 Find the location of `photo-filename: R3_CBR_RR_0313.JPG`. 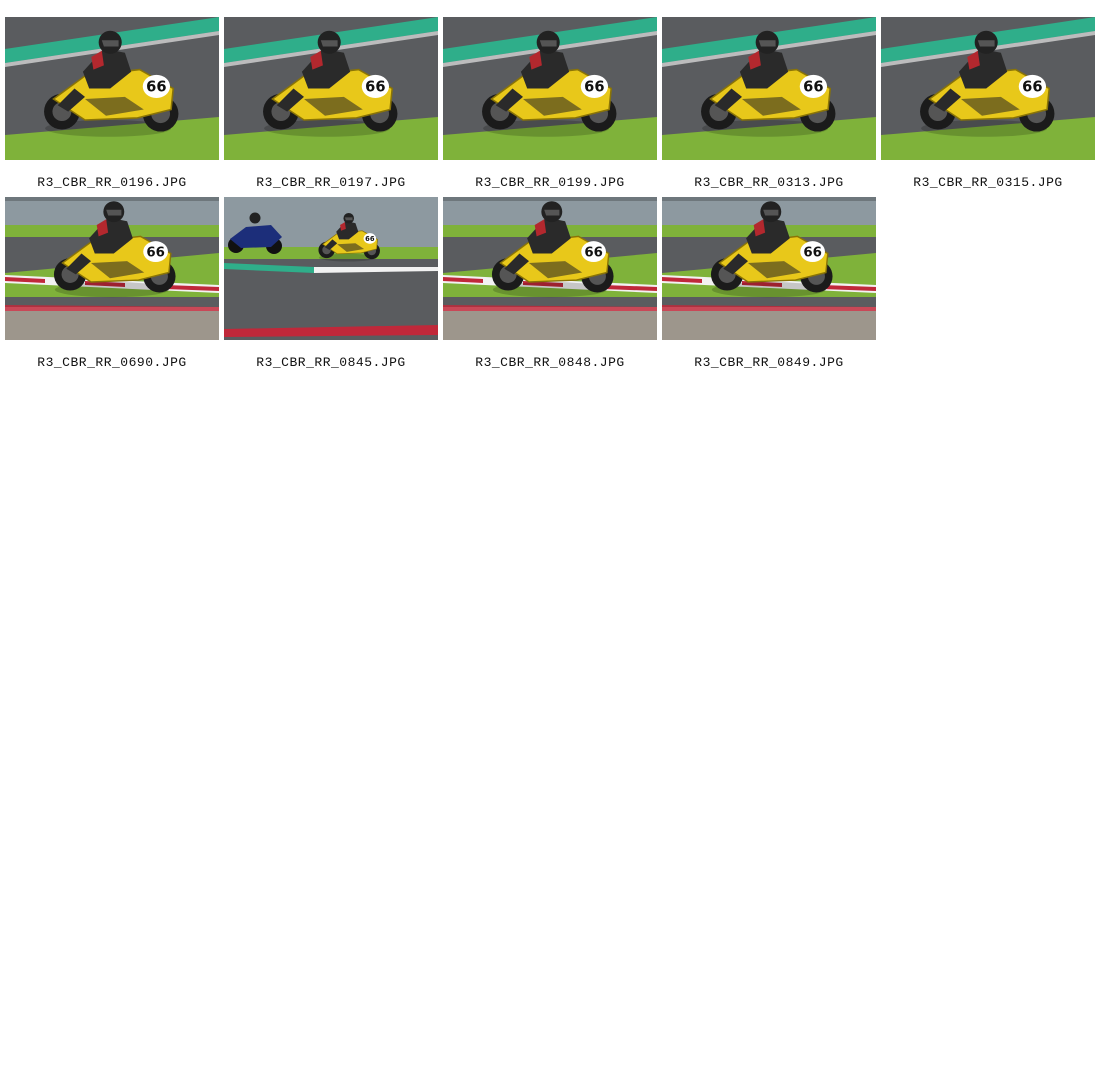

photo-filename: R3_CBR_RR_0313.JPG is located at coordinates (769, 182).